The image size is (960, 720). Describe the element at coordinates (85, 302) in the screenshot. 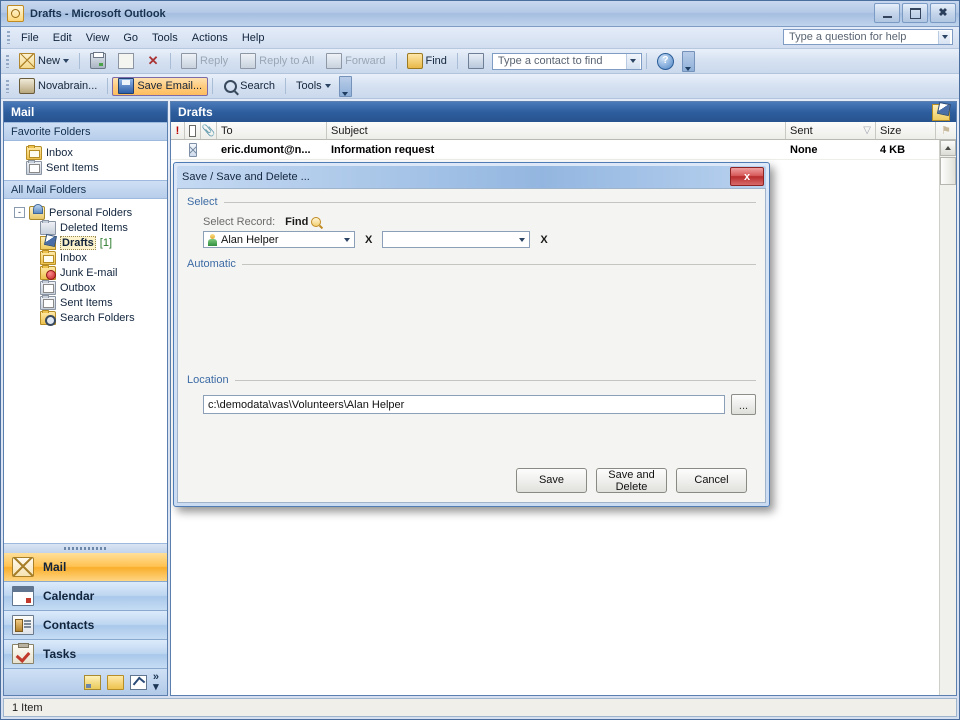

I see `folder-sent-items: Sent Items` at that location.